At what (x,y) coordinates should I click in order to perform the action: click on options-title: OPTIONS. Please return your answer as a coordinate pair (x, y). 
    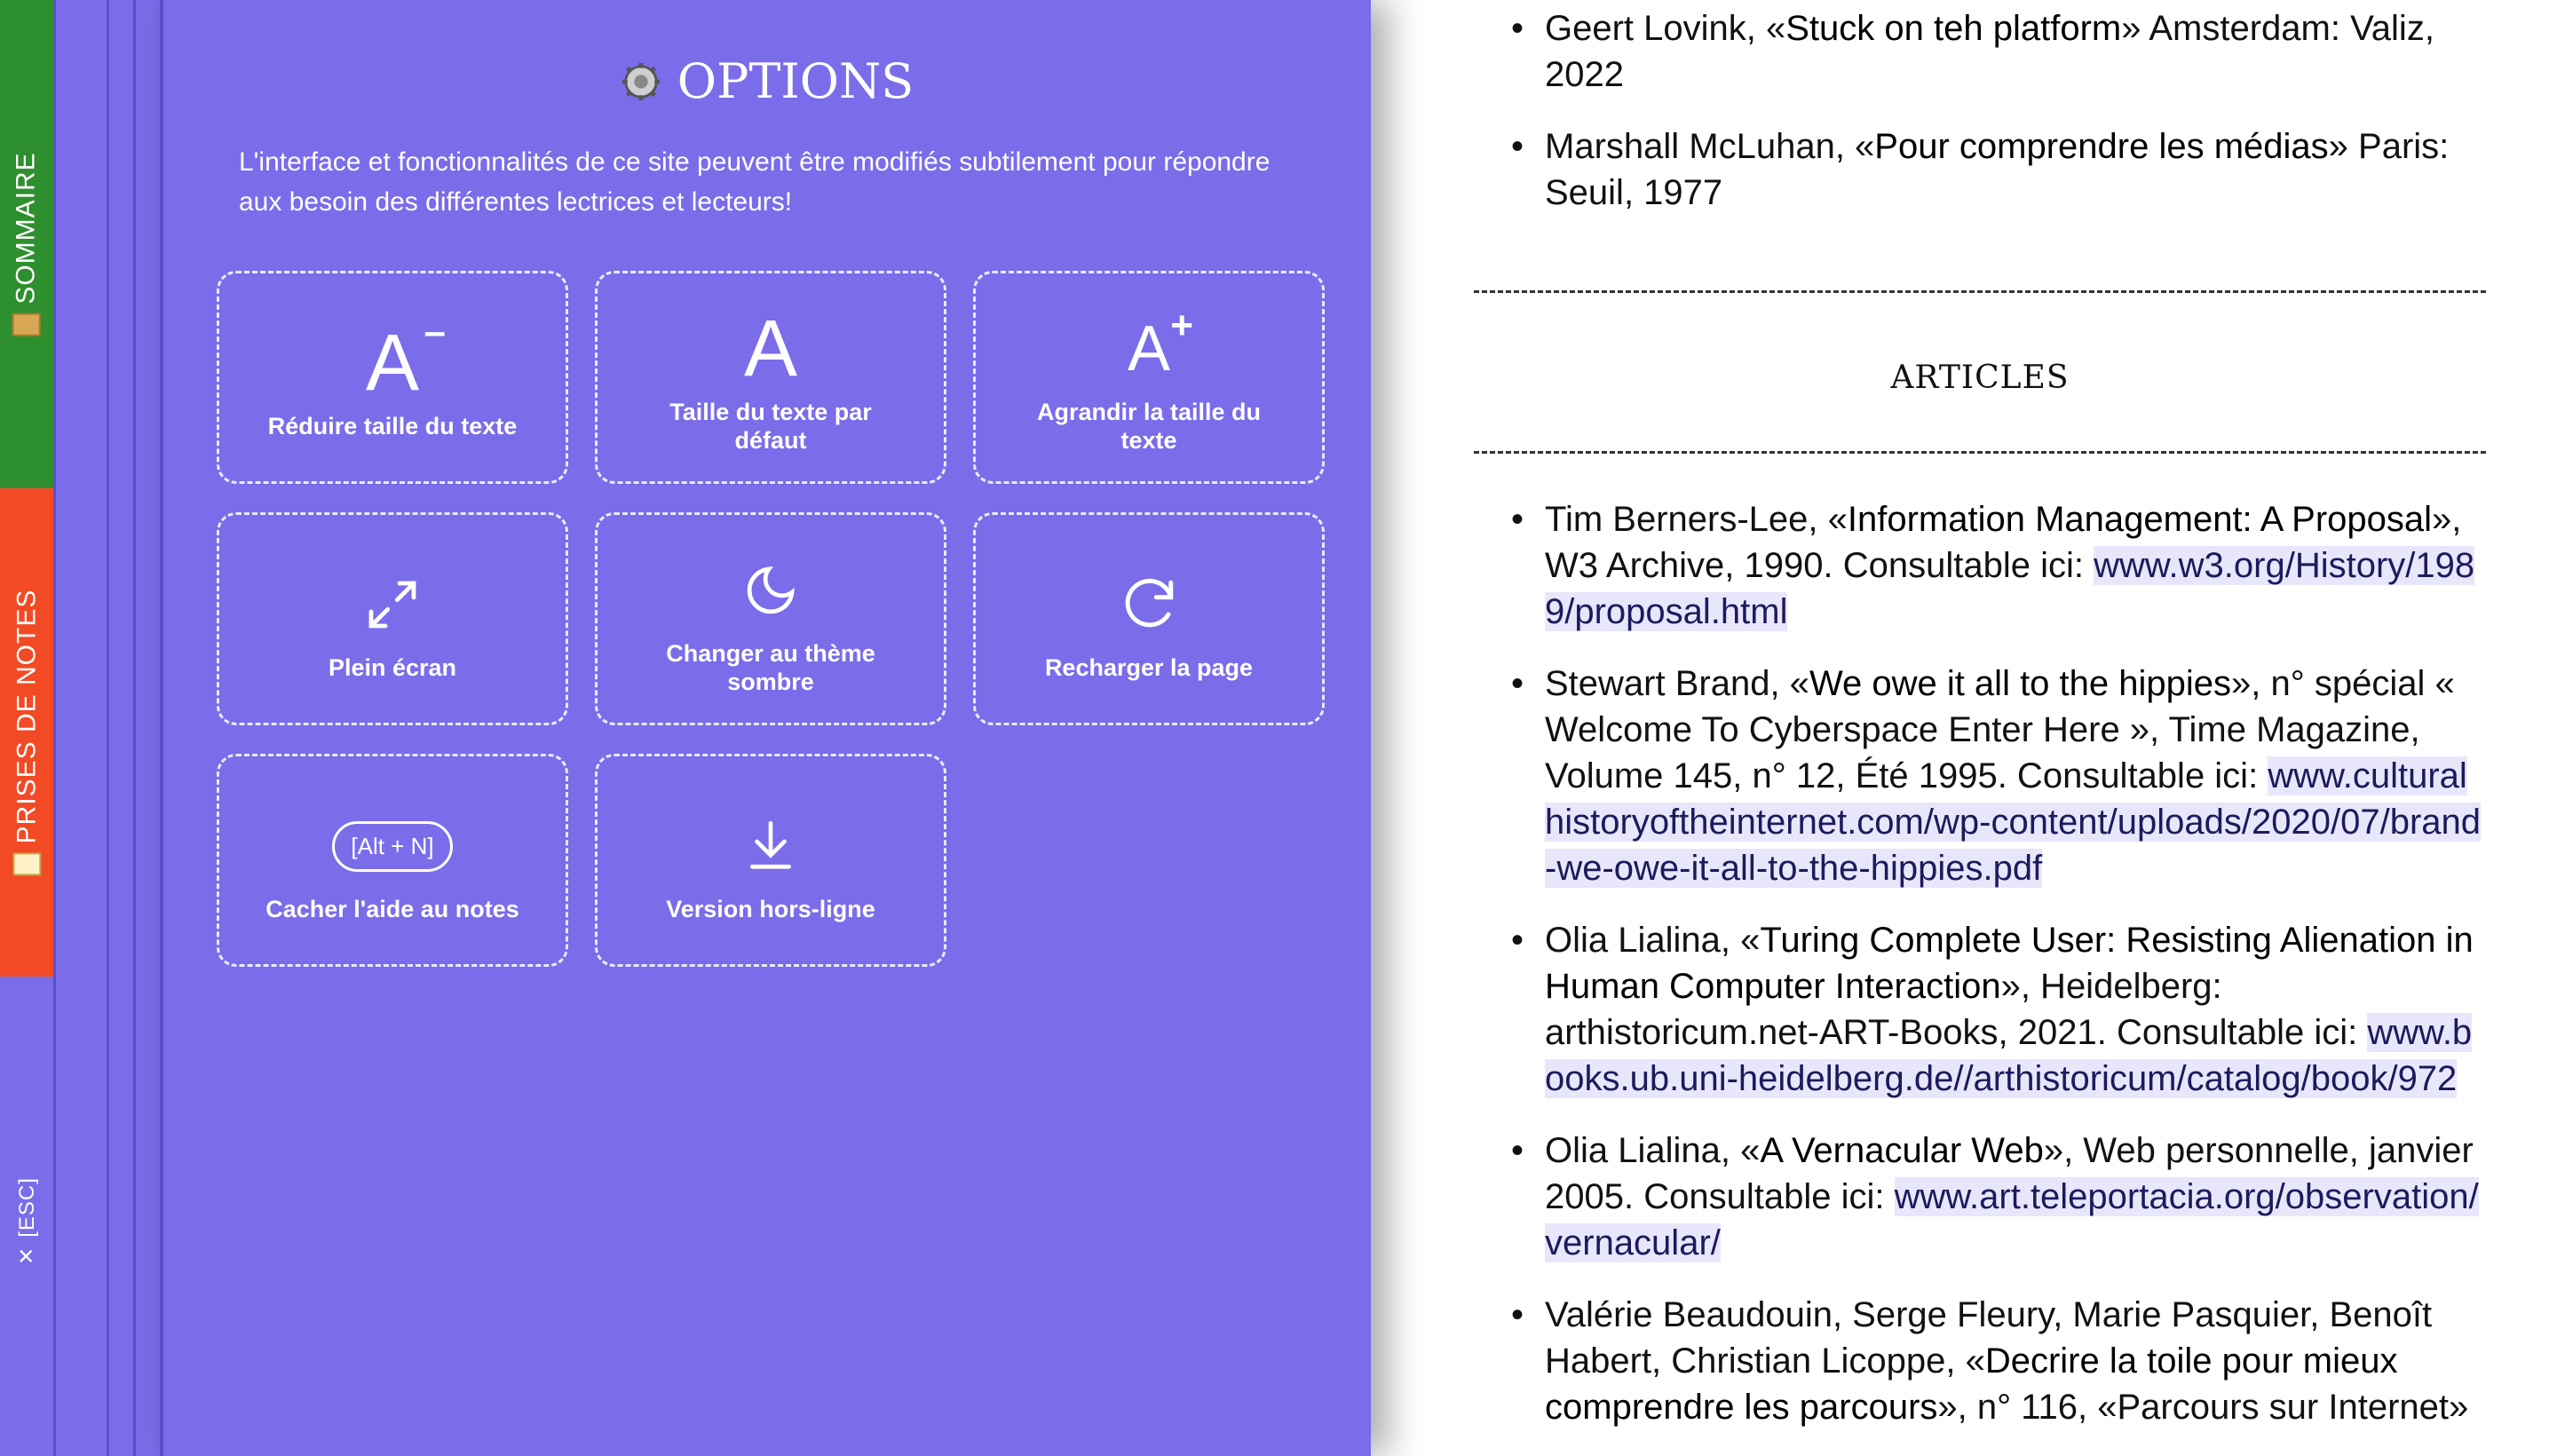
    Looking at the image, I should click on (767, 81).